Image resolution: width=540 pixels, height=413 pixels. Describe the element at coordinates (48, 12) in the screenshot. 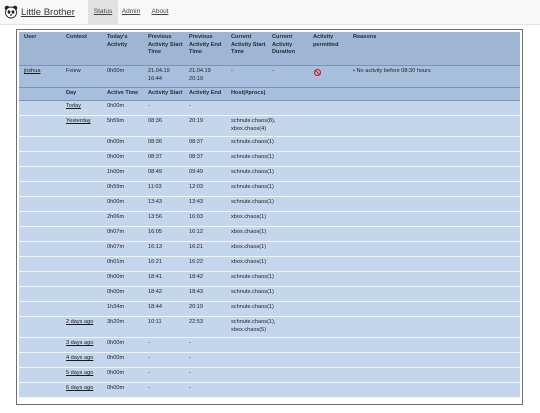

I see `app-title: Little Brother` at that location.